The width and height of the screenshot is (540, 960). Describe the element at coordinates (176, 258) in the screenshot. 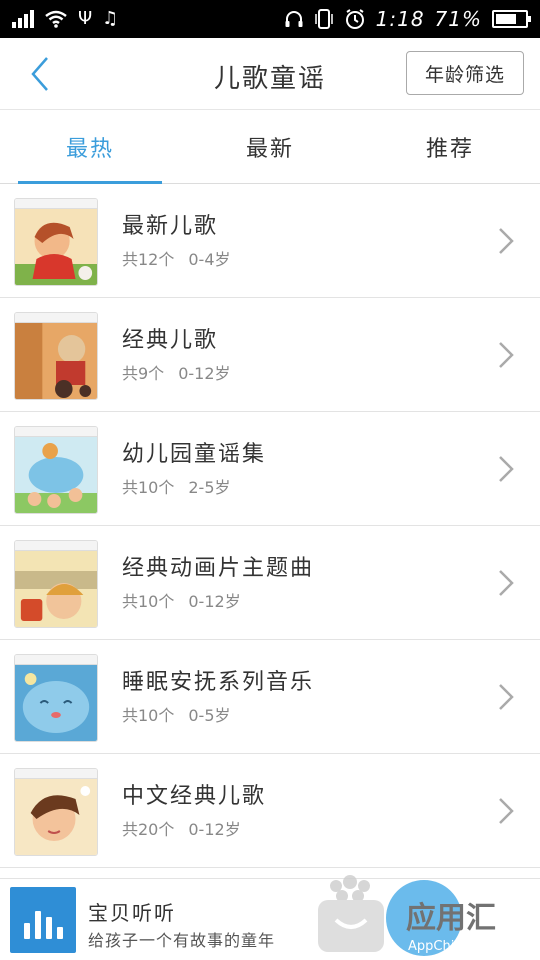

I see `album-meta: 共12个 0-4岁` at that location.